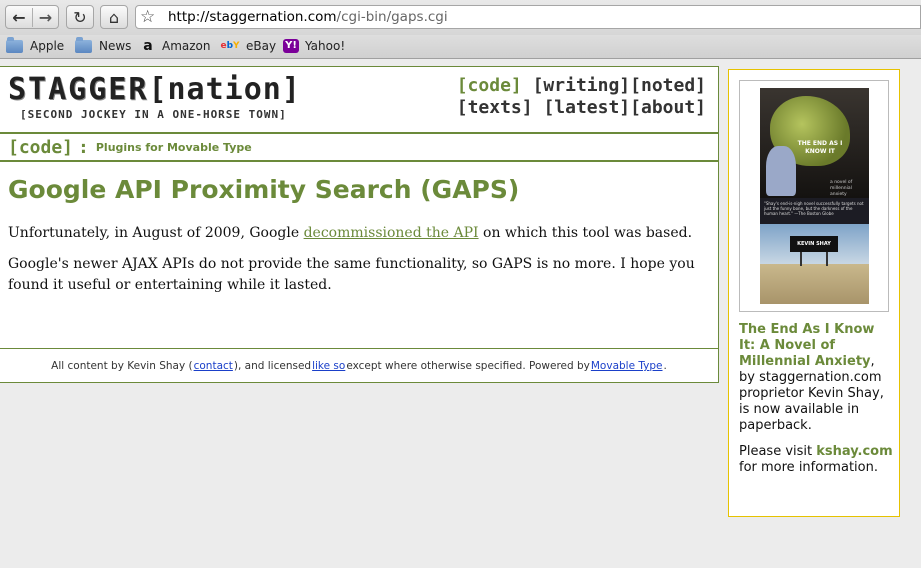 The image size is (921, 568). What do you see at coordinates (174, 147) in the screenshot?
I see `breadcrumb-subsection-link: Plugins for Movable Type` at bounding box center [174, 147].